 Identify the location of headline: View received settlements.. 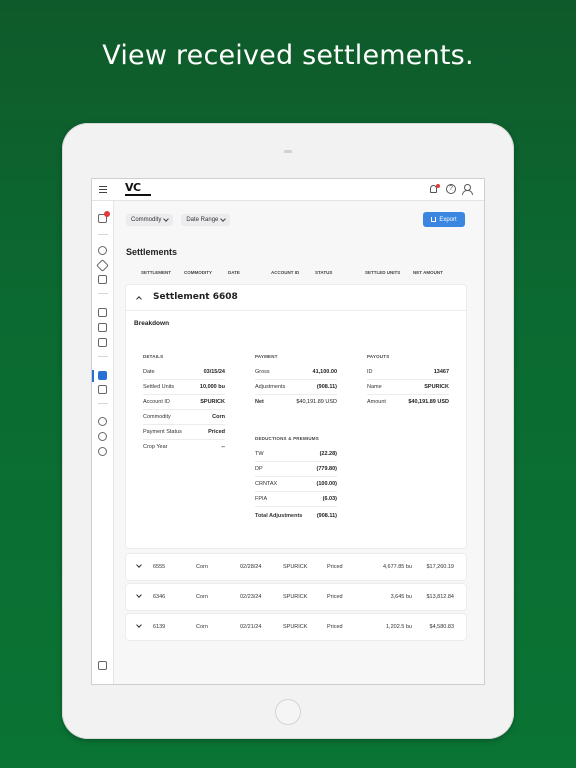
(288, 55).